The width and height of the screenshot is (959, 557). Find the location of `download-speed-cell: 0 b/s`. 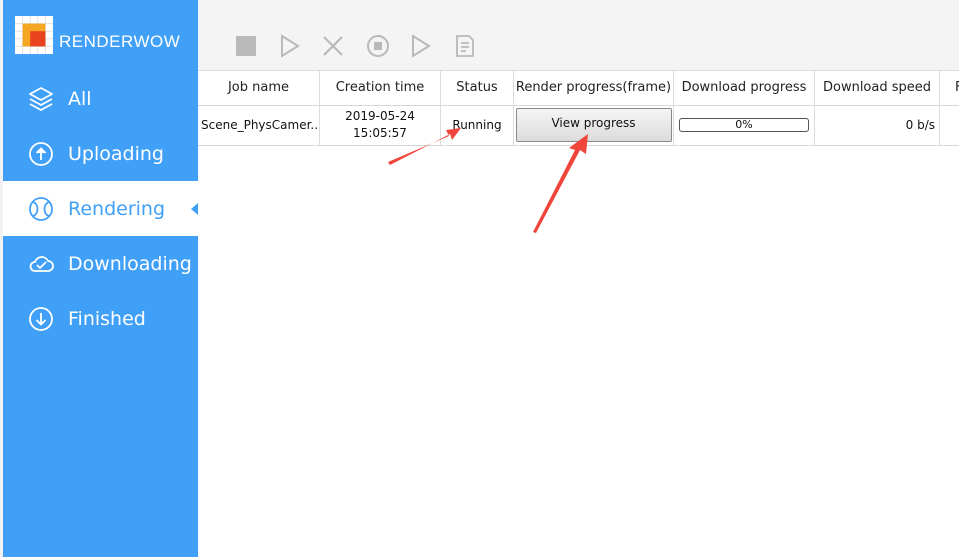

download-speed-cell: 0 b/s is located at coordinates (877, 125).